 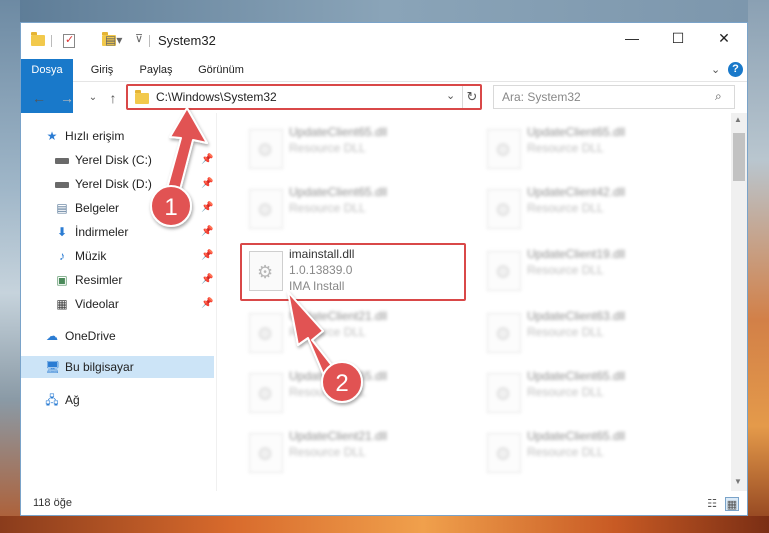 What do you see at coordinates (52, 503) in the screenshot?
I see `item-count: 118 öğe` at bounding box center [52, 503].